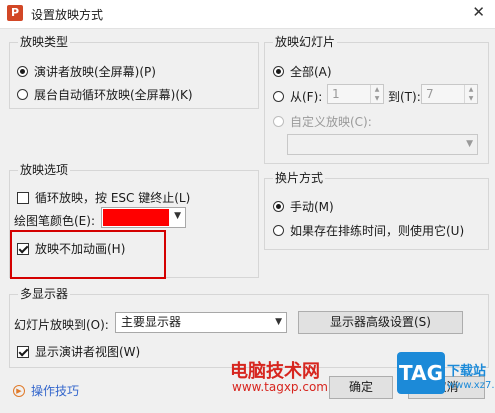 The image size is (495, 413). What do you see at coordinates (15, 13) in the screenshot?
I see `powerpoint-app-icon: P` at bounding box center [15, 13].